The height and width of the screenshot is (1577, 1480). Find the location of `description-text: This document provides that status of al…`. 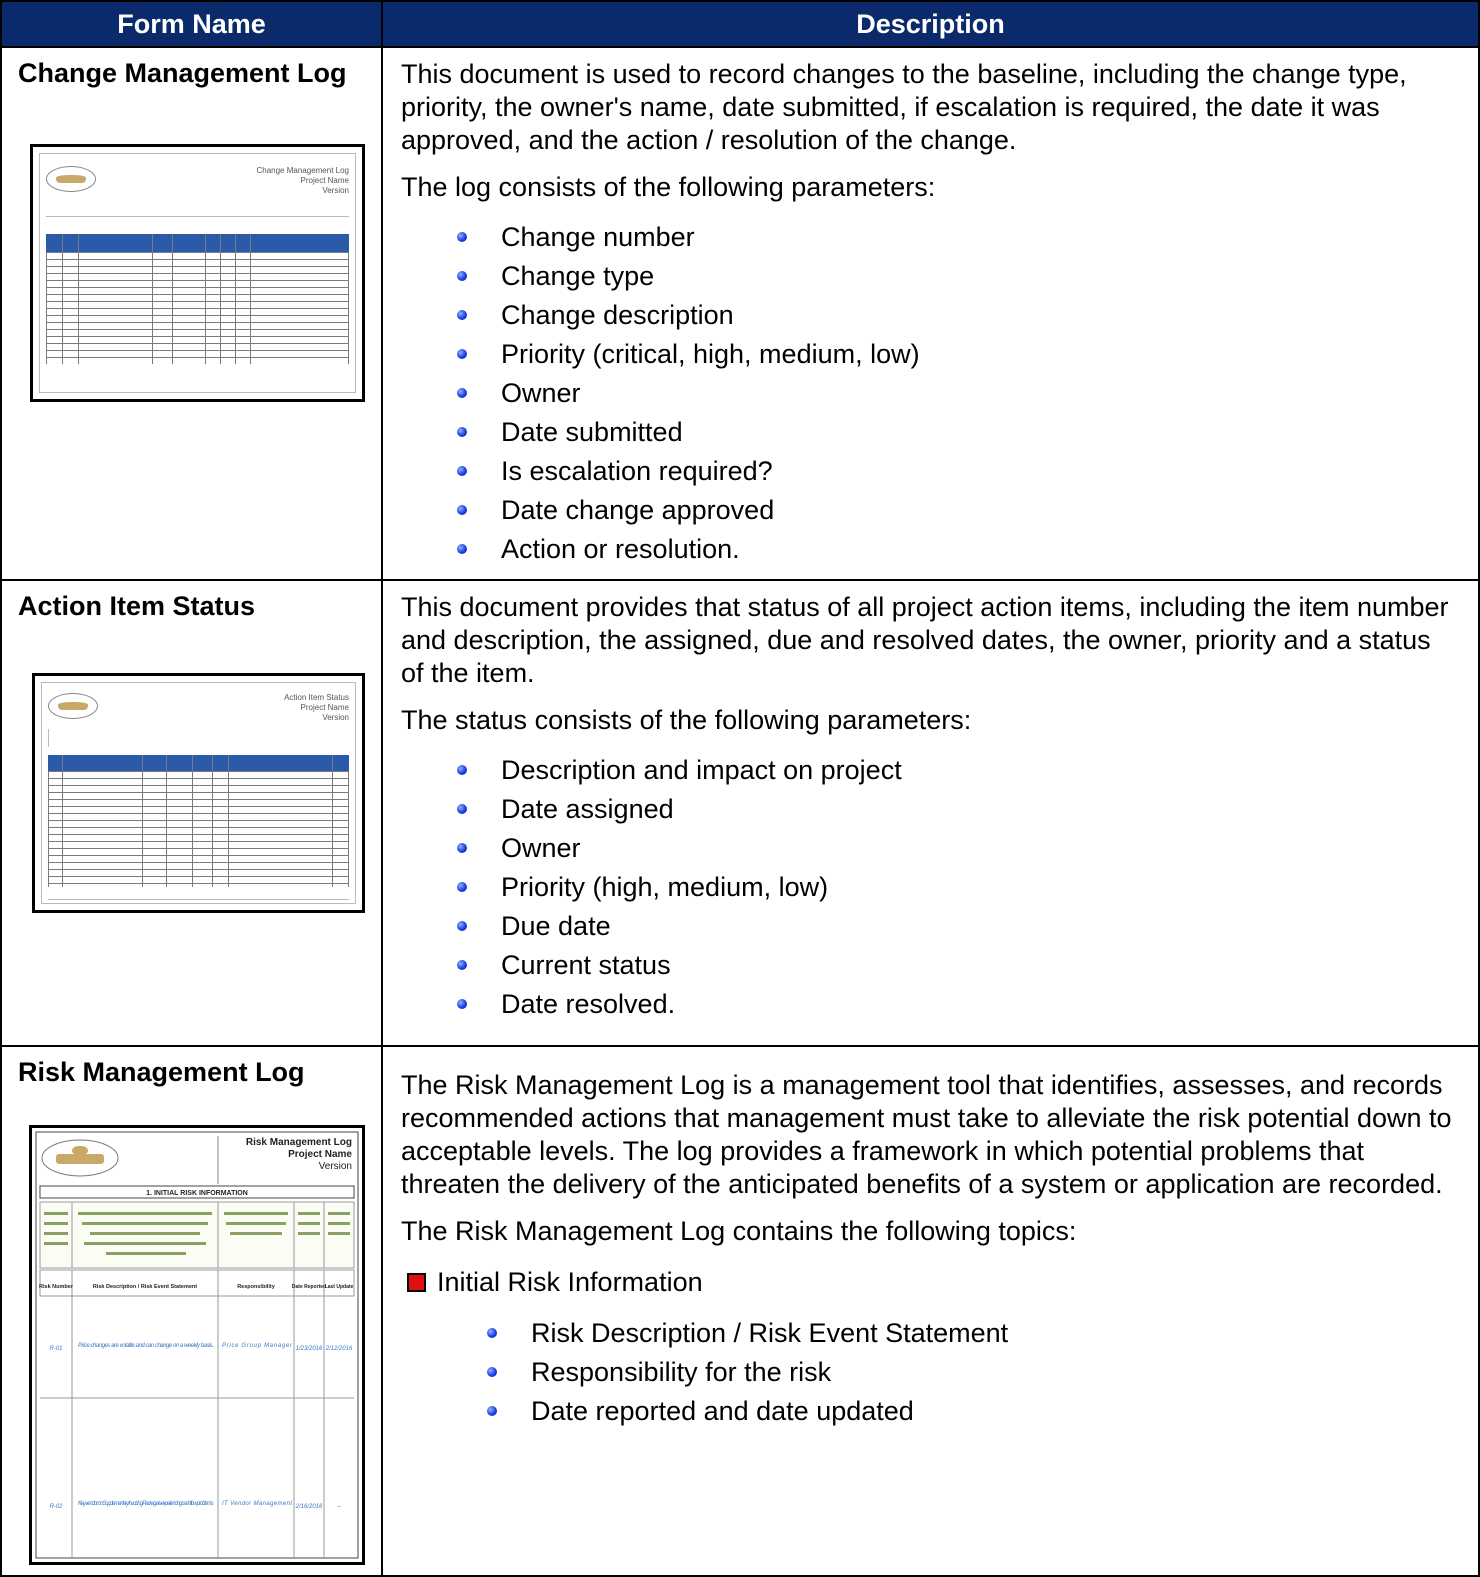

description-text: This document provides that status of al… is located at coordinates (925, 640).